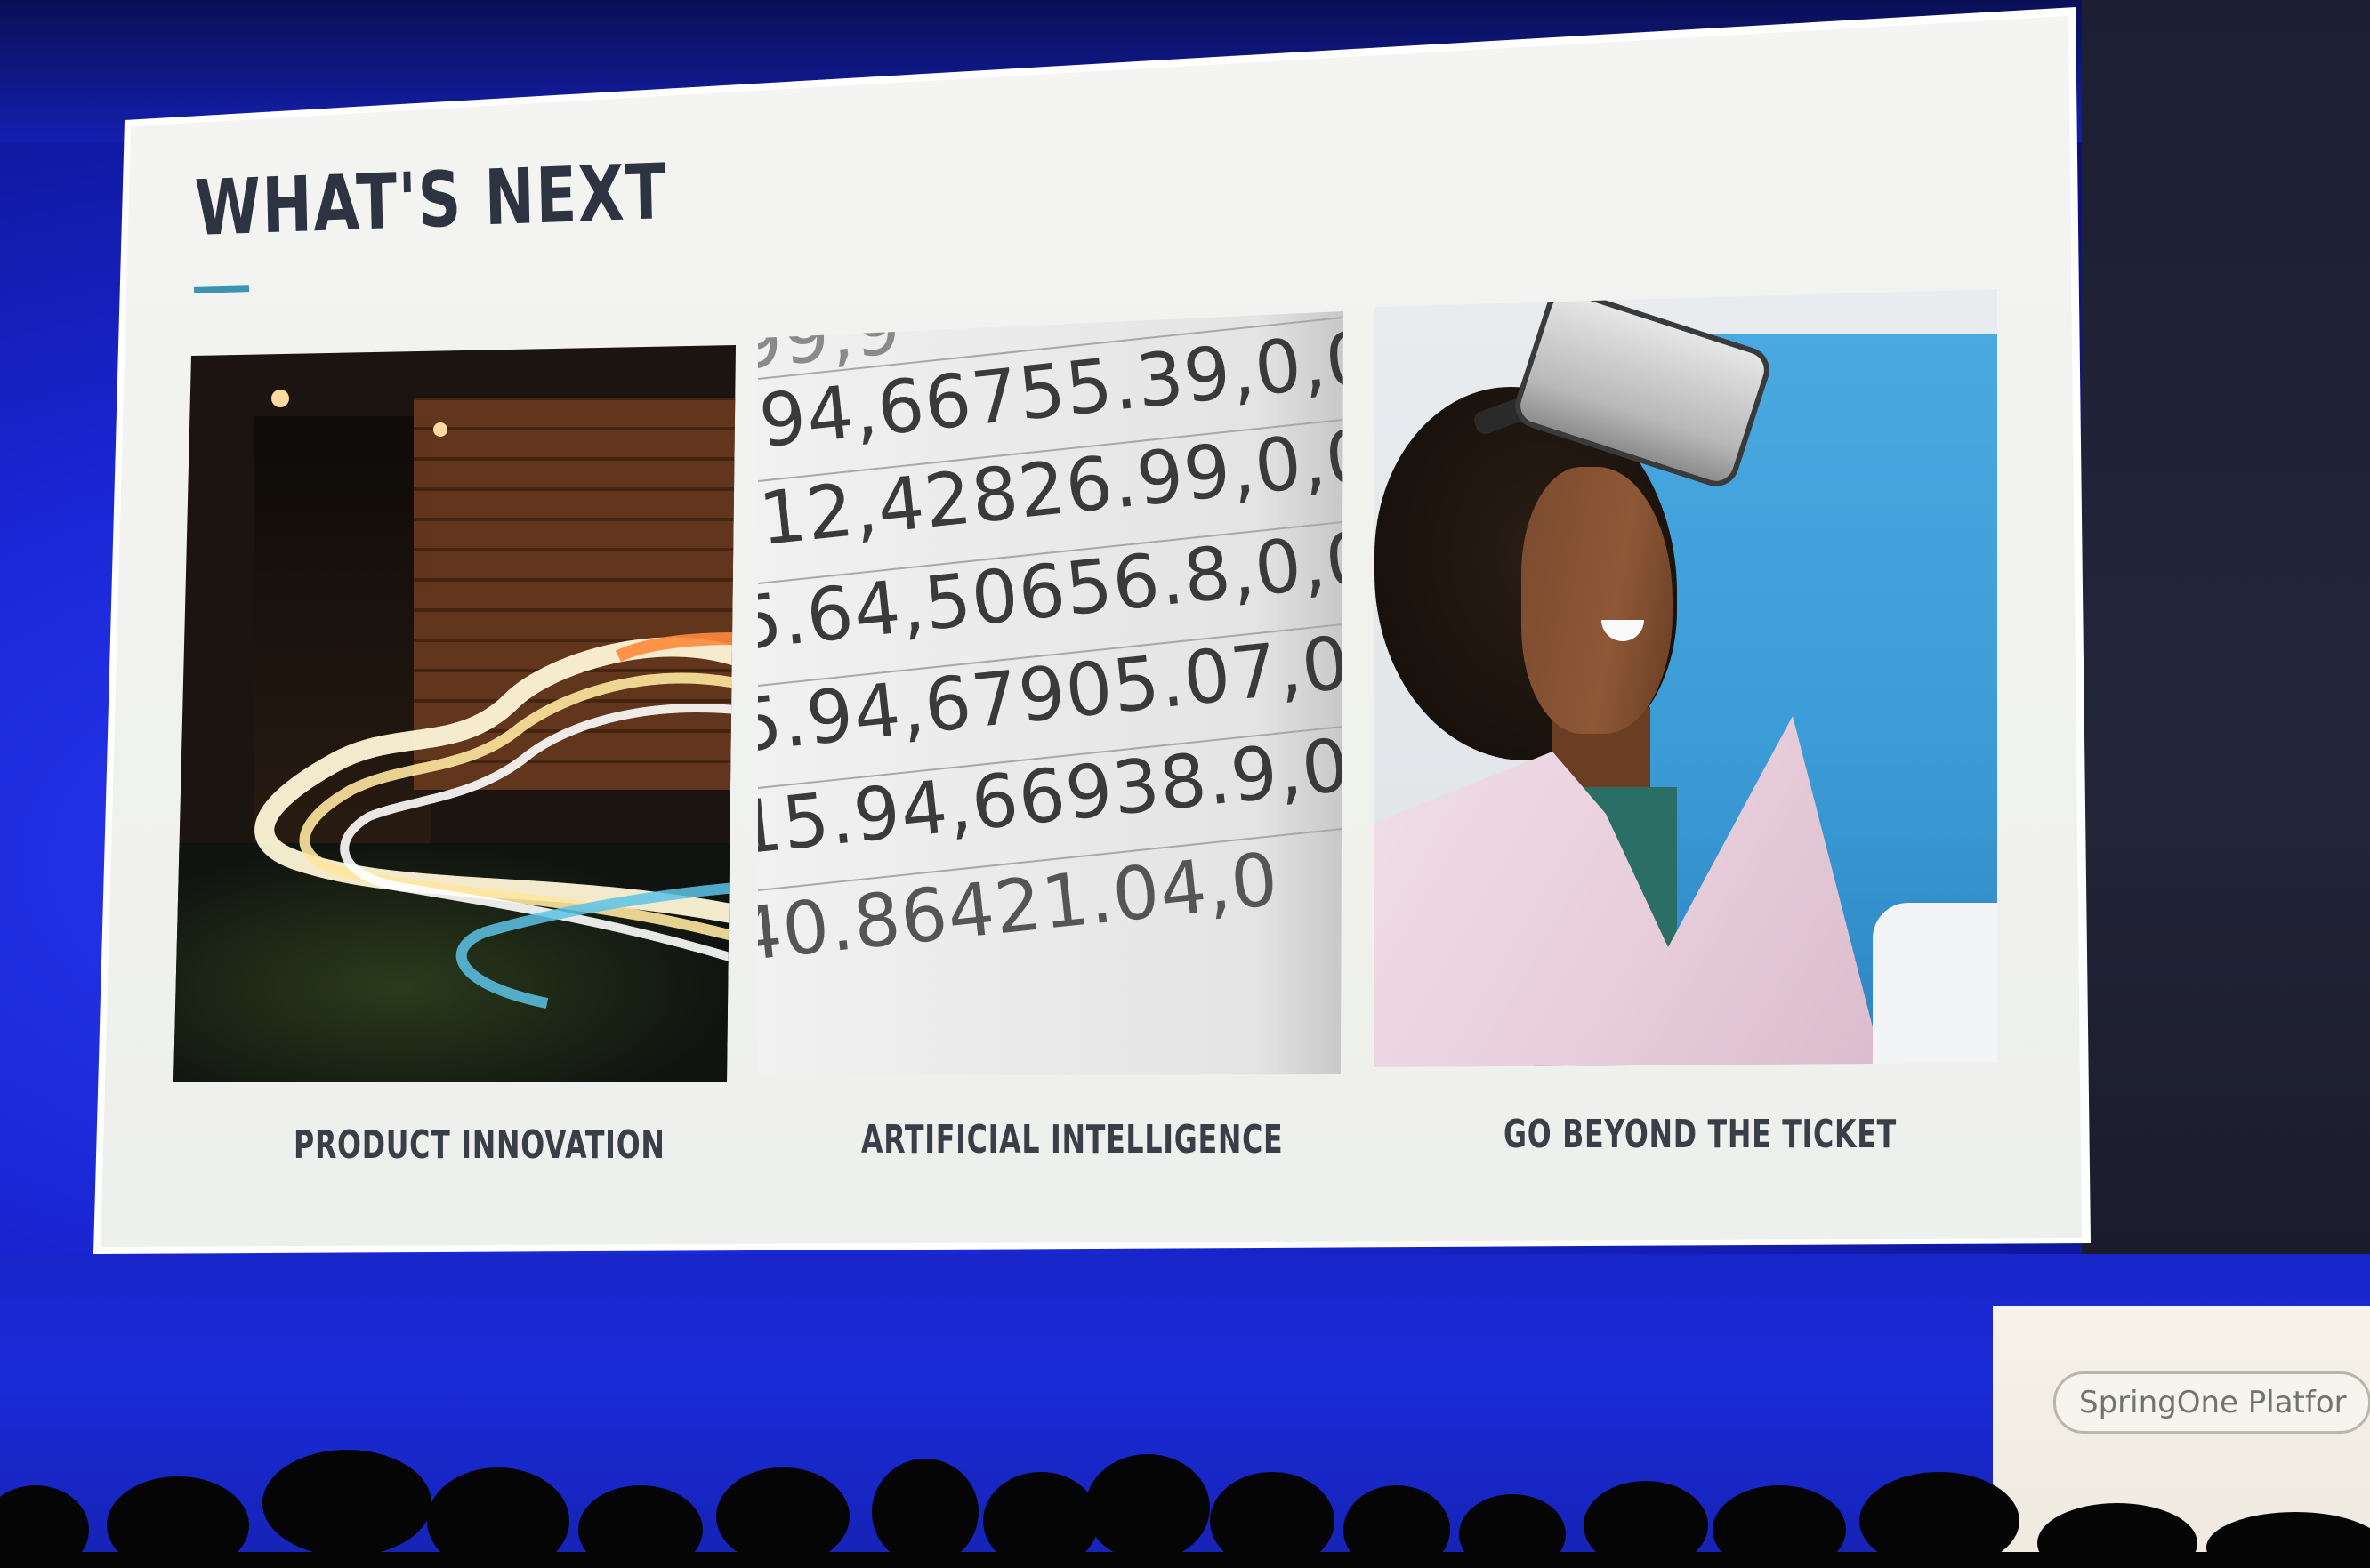  I want to click on caption-go-beyond-the-ticket: GO BEYOND THE TICKET, so click(1700, 1134).